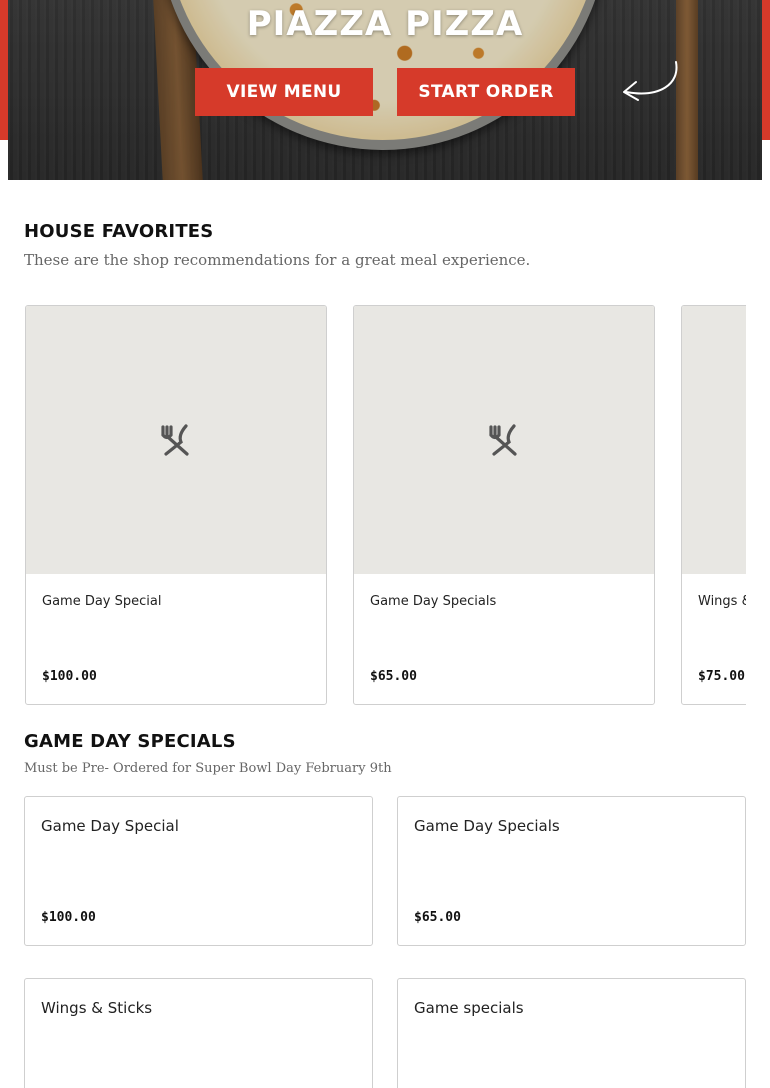  I want to click on favorite-item-price: $100.00, so click(69, 676).